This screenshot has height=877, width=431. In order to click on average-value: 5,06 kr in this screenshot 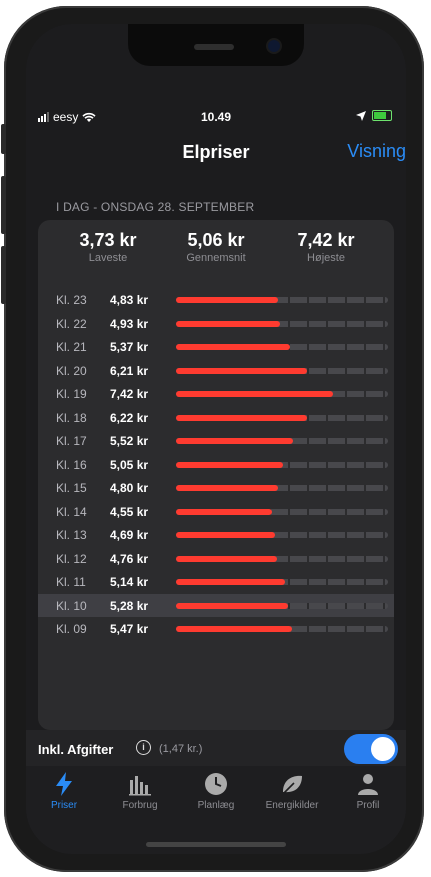, I will do `click(216, 240)`.